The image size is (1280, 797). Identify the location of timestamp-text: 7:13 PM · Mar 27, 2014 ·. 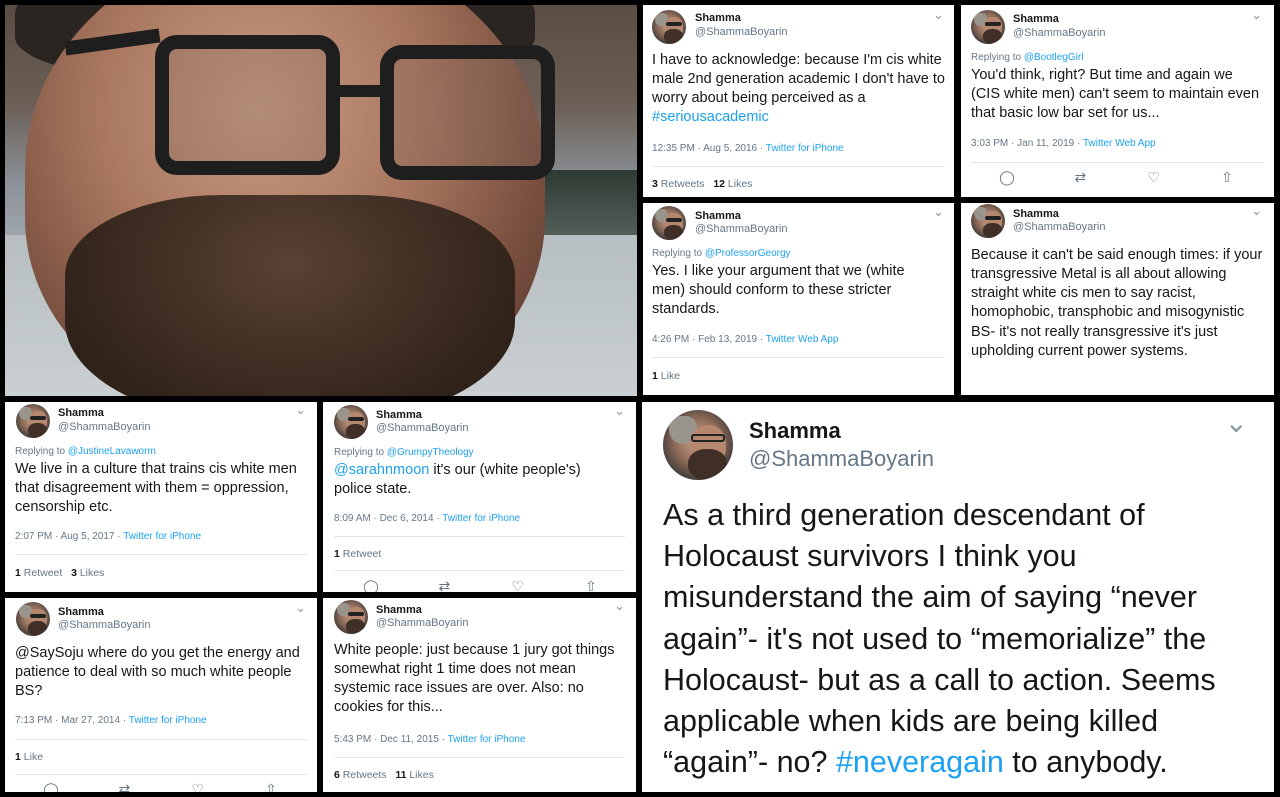
(70, 720).